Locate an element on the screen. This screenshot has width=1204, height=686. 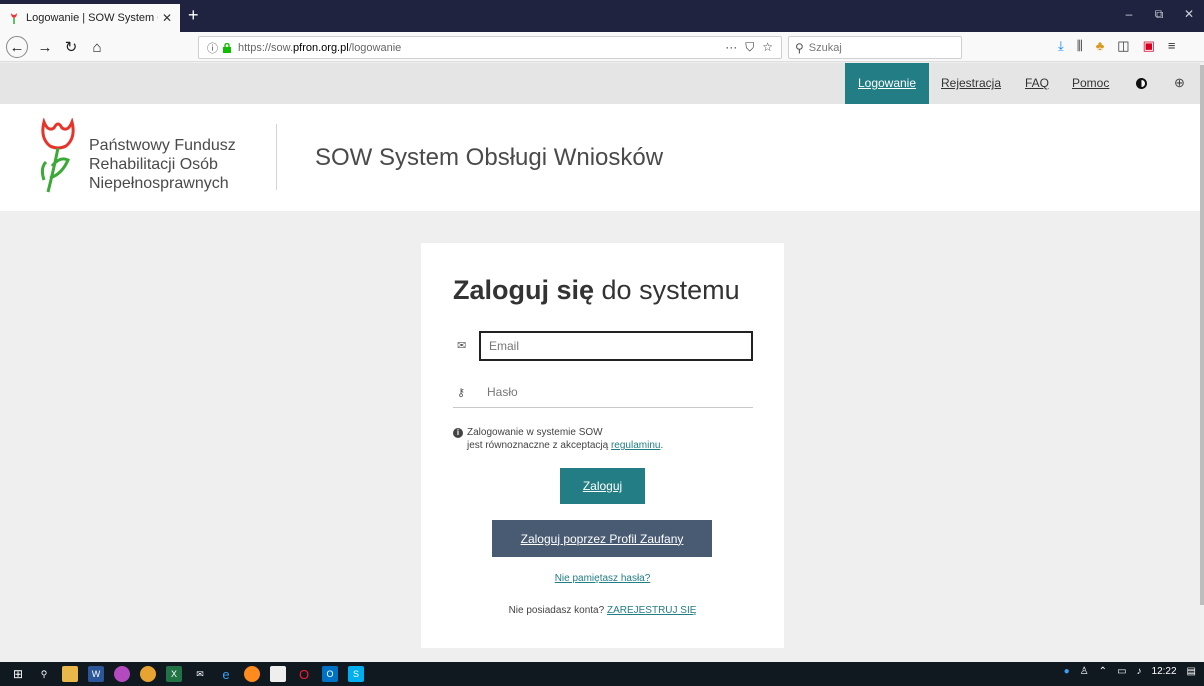
lock-icon is located at coordinates (227, 47).